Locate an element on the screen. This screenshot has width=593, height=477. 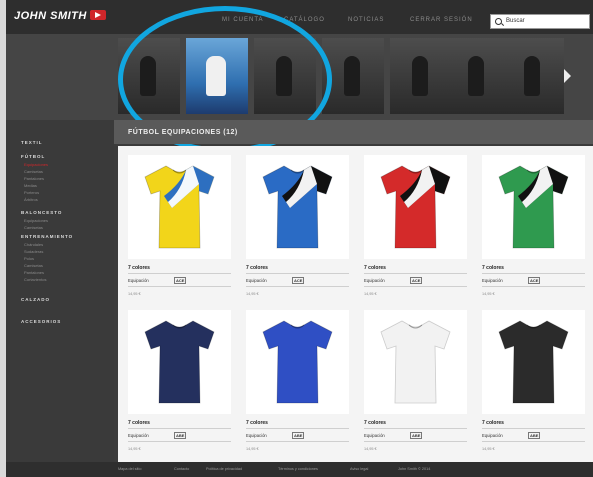
sidebar-category-accesorios: ACCESORIOS is located at coordinates (41, 321).